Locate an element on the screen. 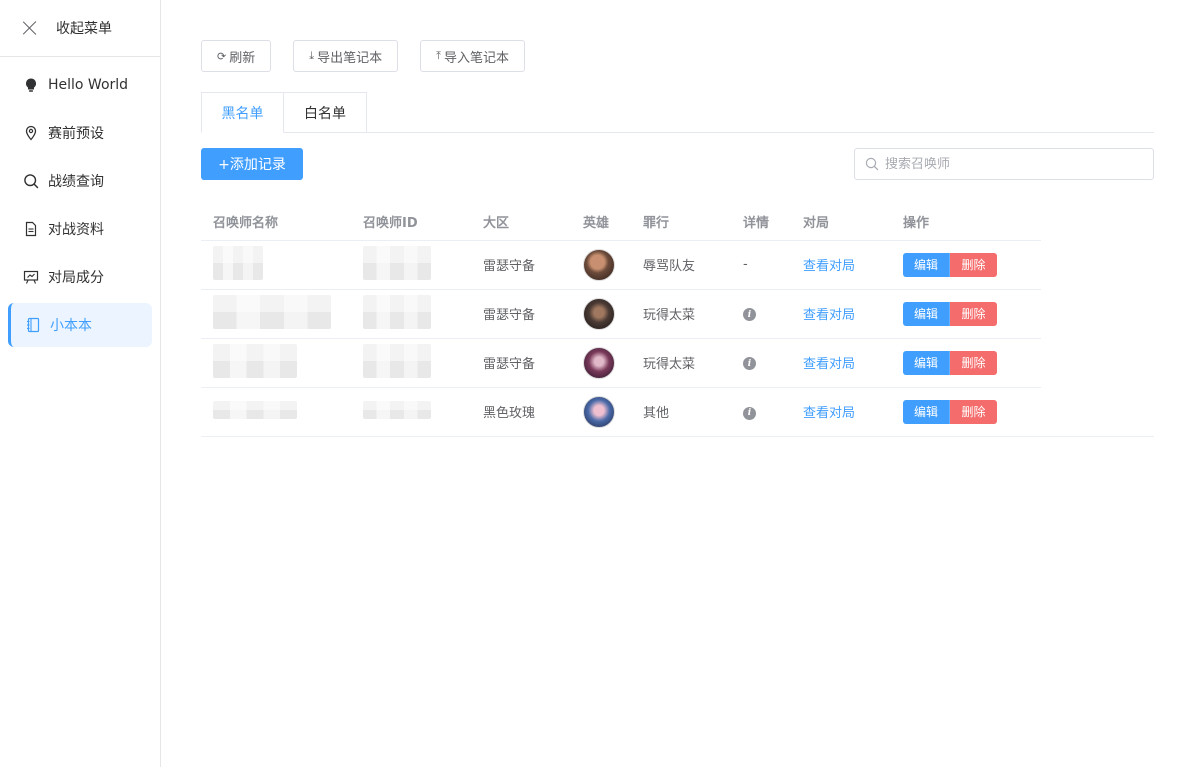 This screenshot has height=767, width=1194. import-notebook-button: ⤒ 导入笔记本 is located at coordinates (473, 56).